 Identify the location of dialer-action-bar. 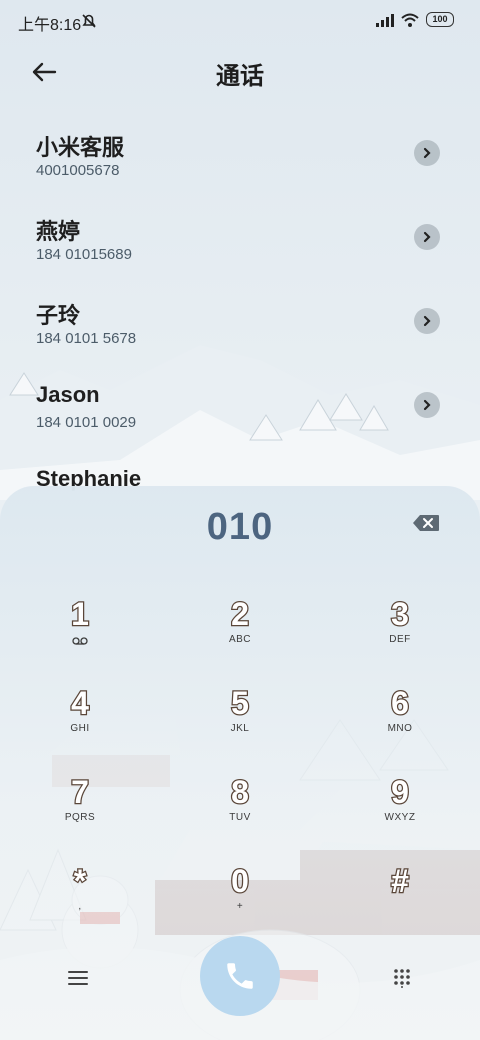
(240, 982).